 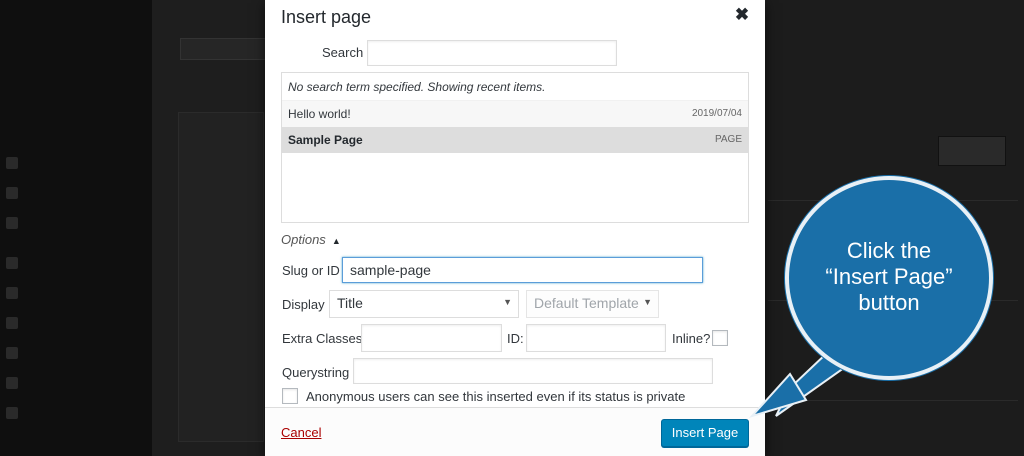 I want to click on list-item-date: 2019/07/04, so click(x=716, y=113).